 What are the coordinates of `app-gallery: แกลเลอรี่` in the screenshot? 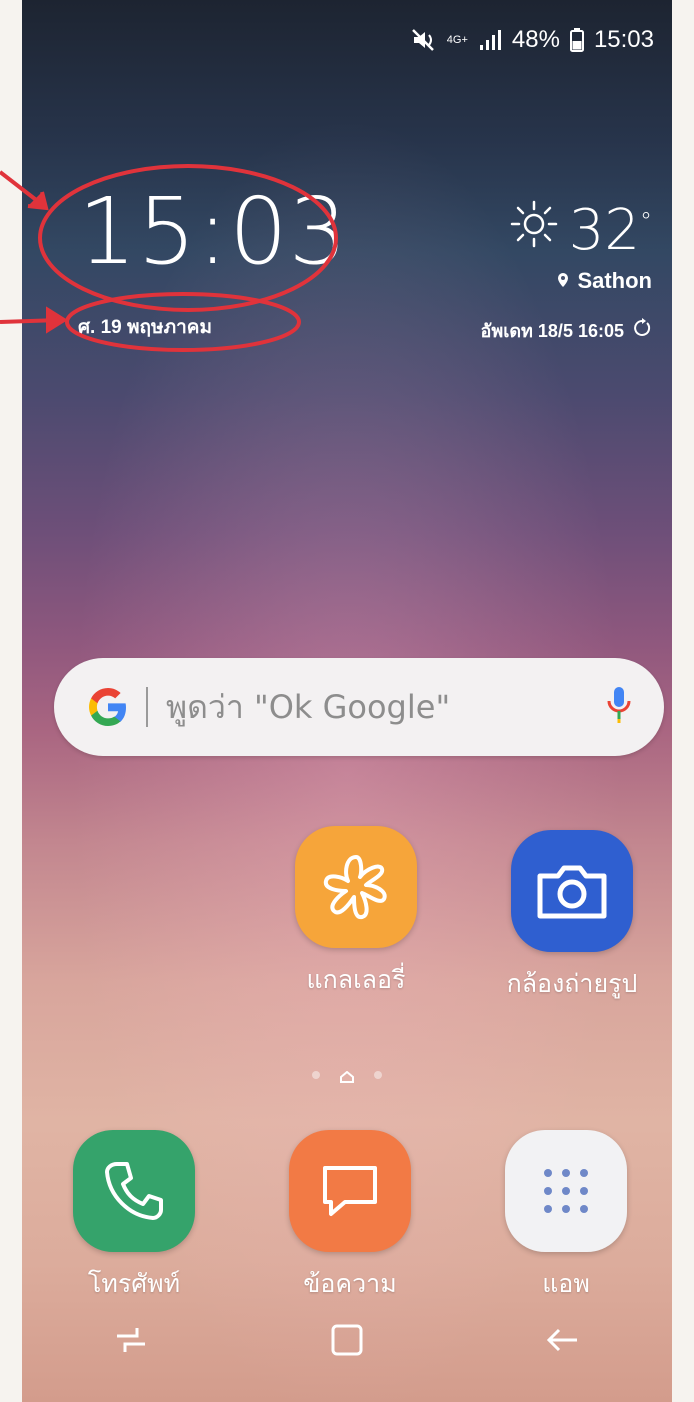 It's located at (356, 913).